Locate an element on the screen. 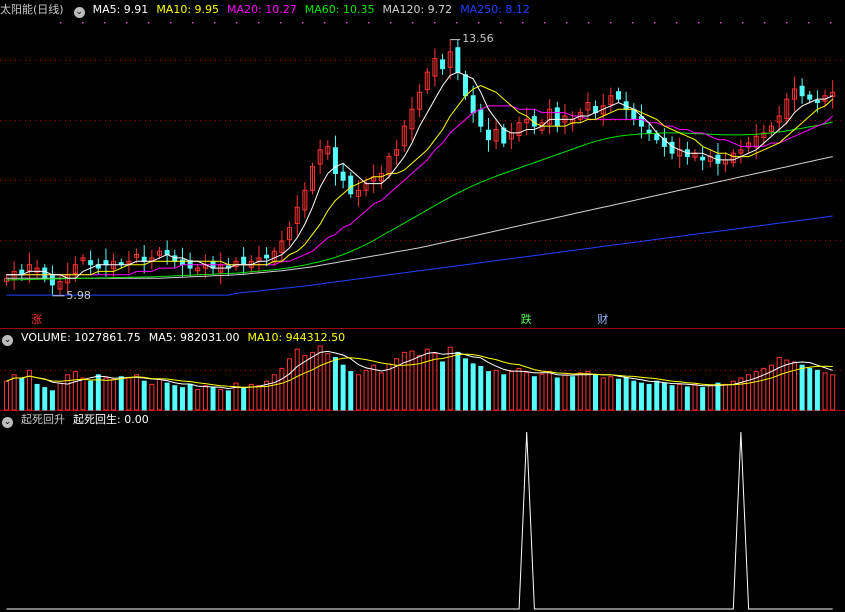  legend-item: MA5: 9.91 is located at coordinates (120, 9).